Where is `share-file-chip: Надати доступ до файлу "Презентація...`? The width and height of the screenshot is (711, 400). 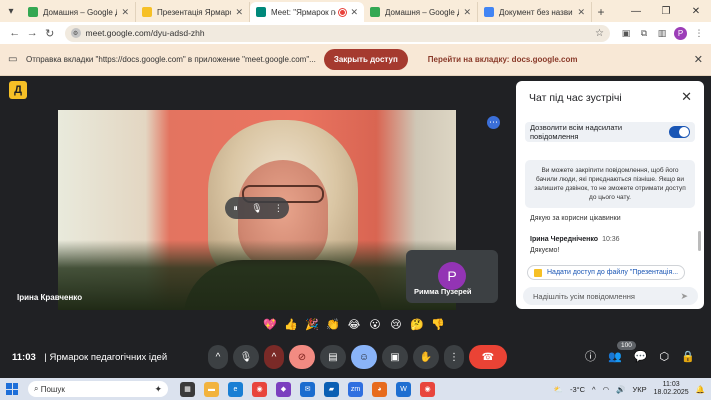 share-file-chip: Надати доступ до файлу "Презентація... is located at coordinates (606, 272).